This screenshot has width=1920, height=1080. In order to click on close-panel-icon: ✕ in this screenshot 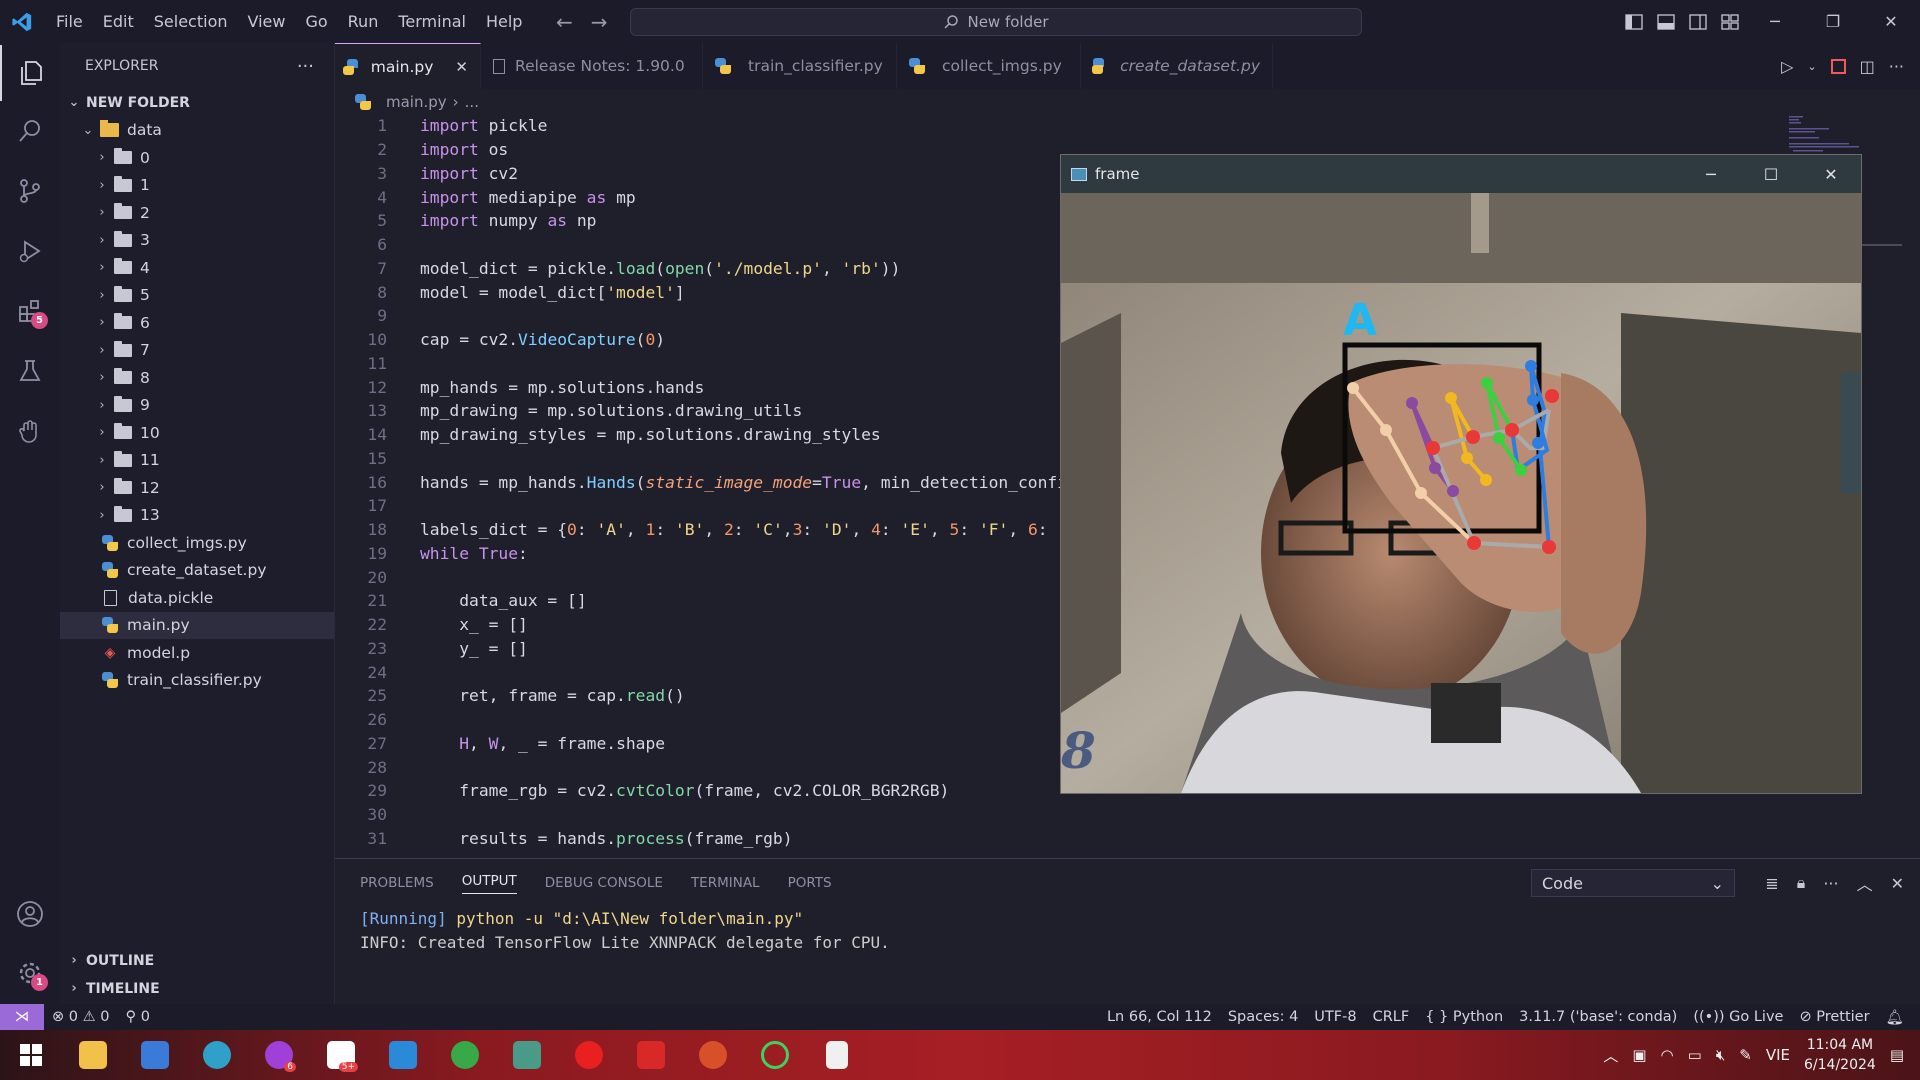, I will do `click(1897, 883)`.